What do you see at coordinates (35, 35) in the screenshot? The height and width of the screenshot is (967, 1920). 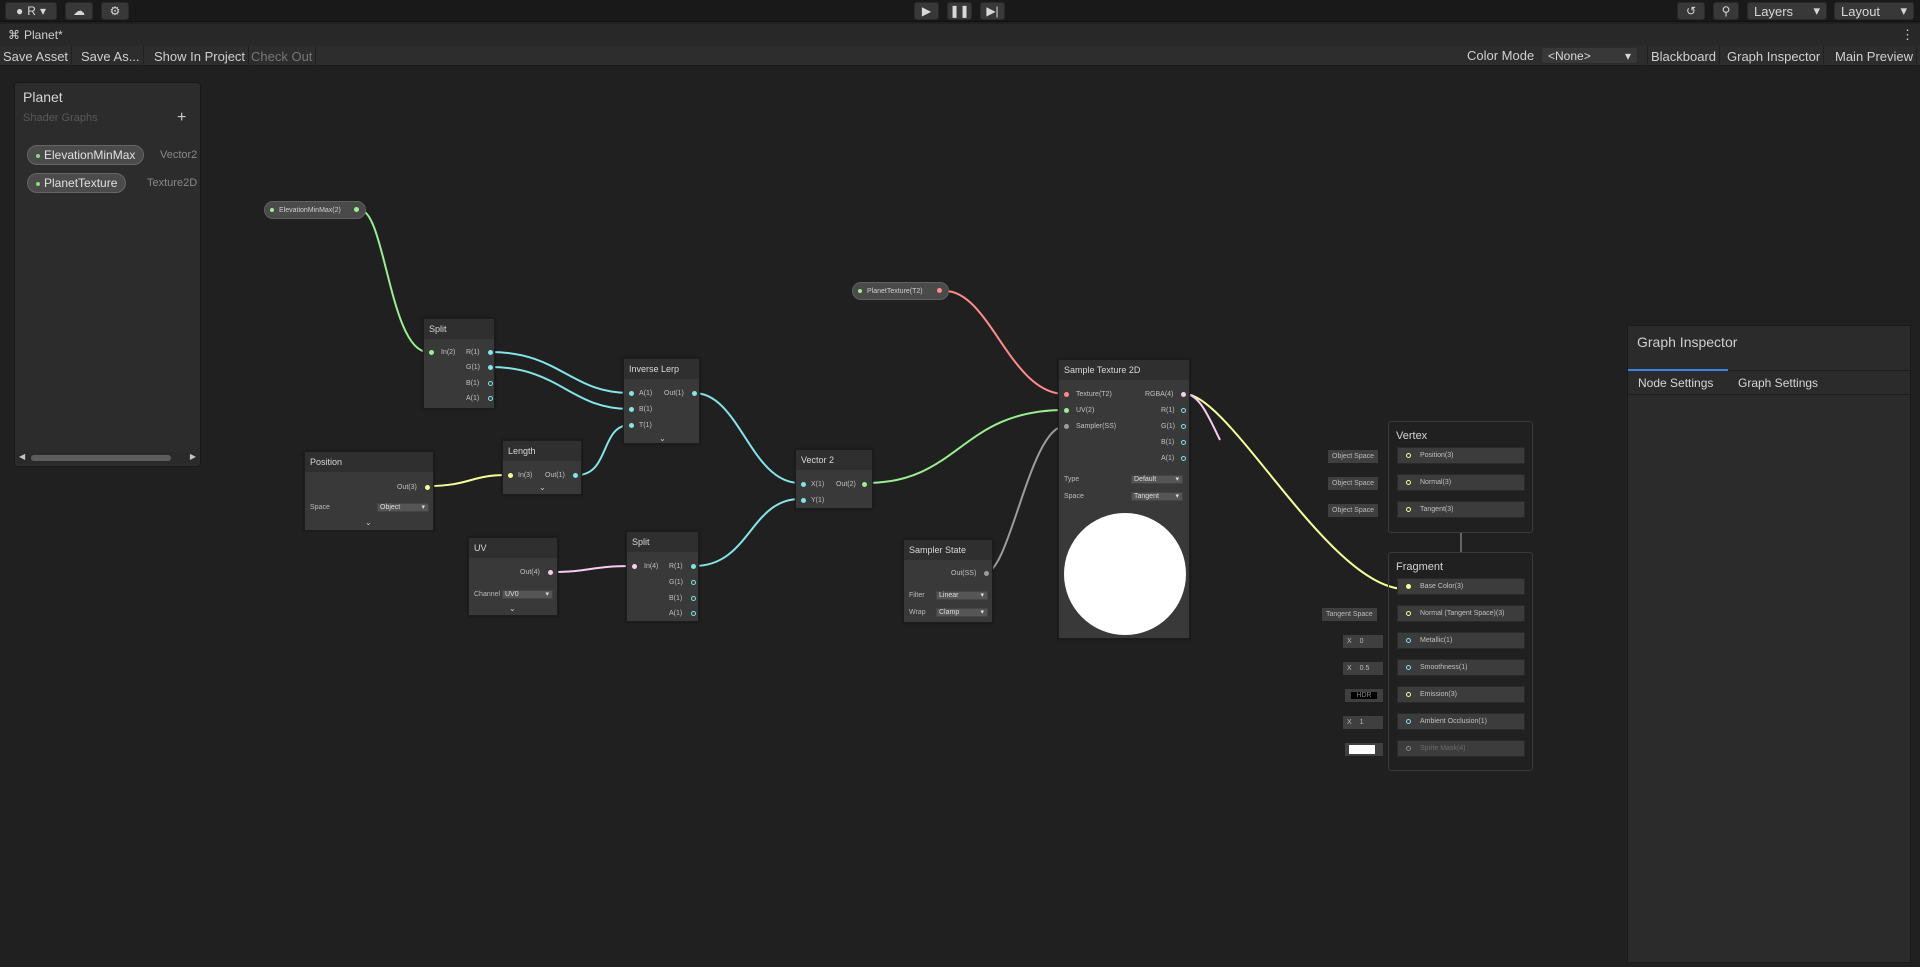 I see `window-tab: ⌘ Planet*` at bounding box center [35, 35].